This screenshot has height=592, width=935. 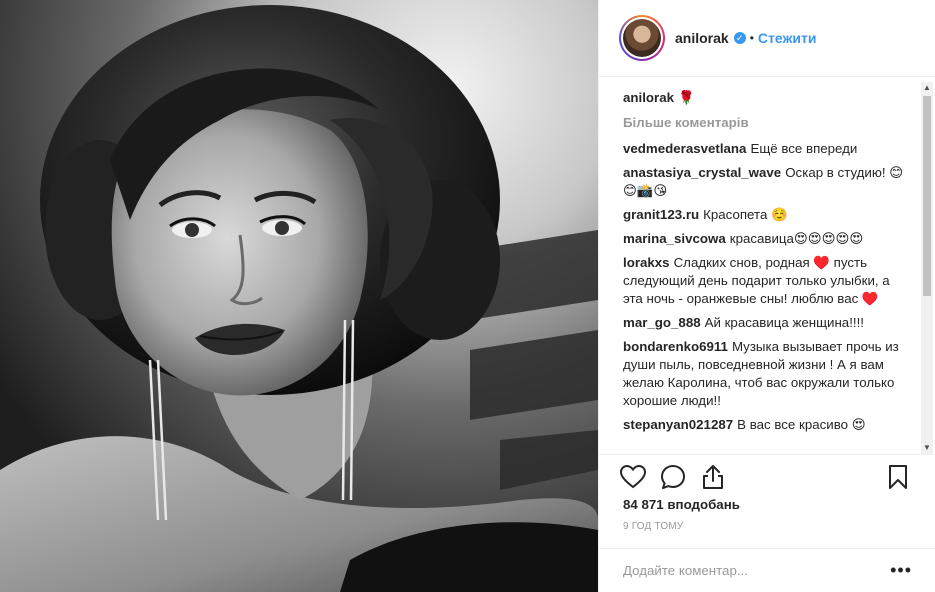 What do you see at coordinates (927, 196) in the screenshot?
I see `scrollbar-thumb` at bounding box center [927, 196].